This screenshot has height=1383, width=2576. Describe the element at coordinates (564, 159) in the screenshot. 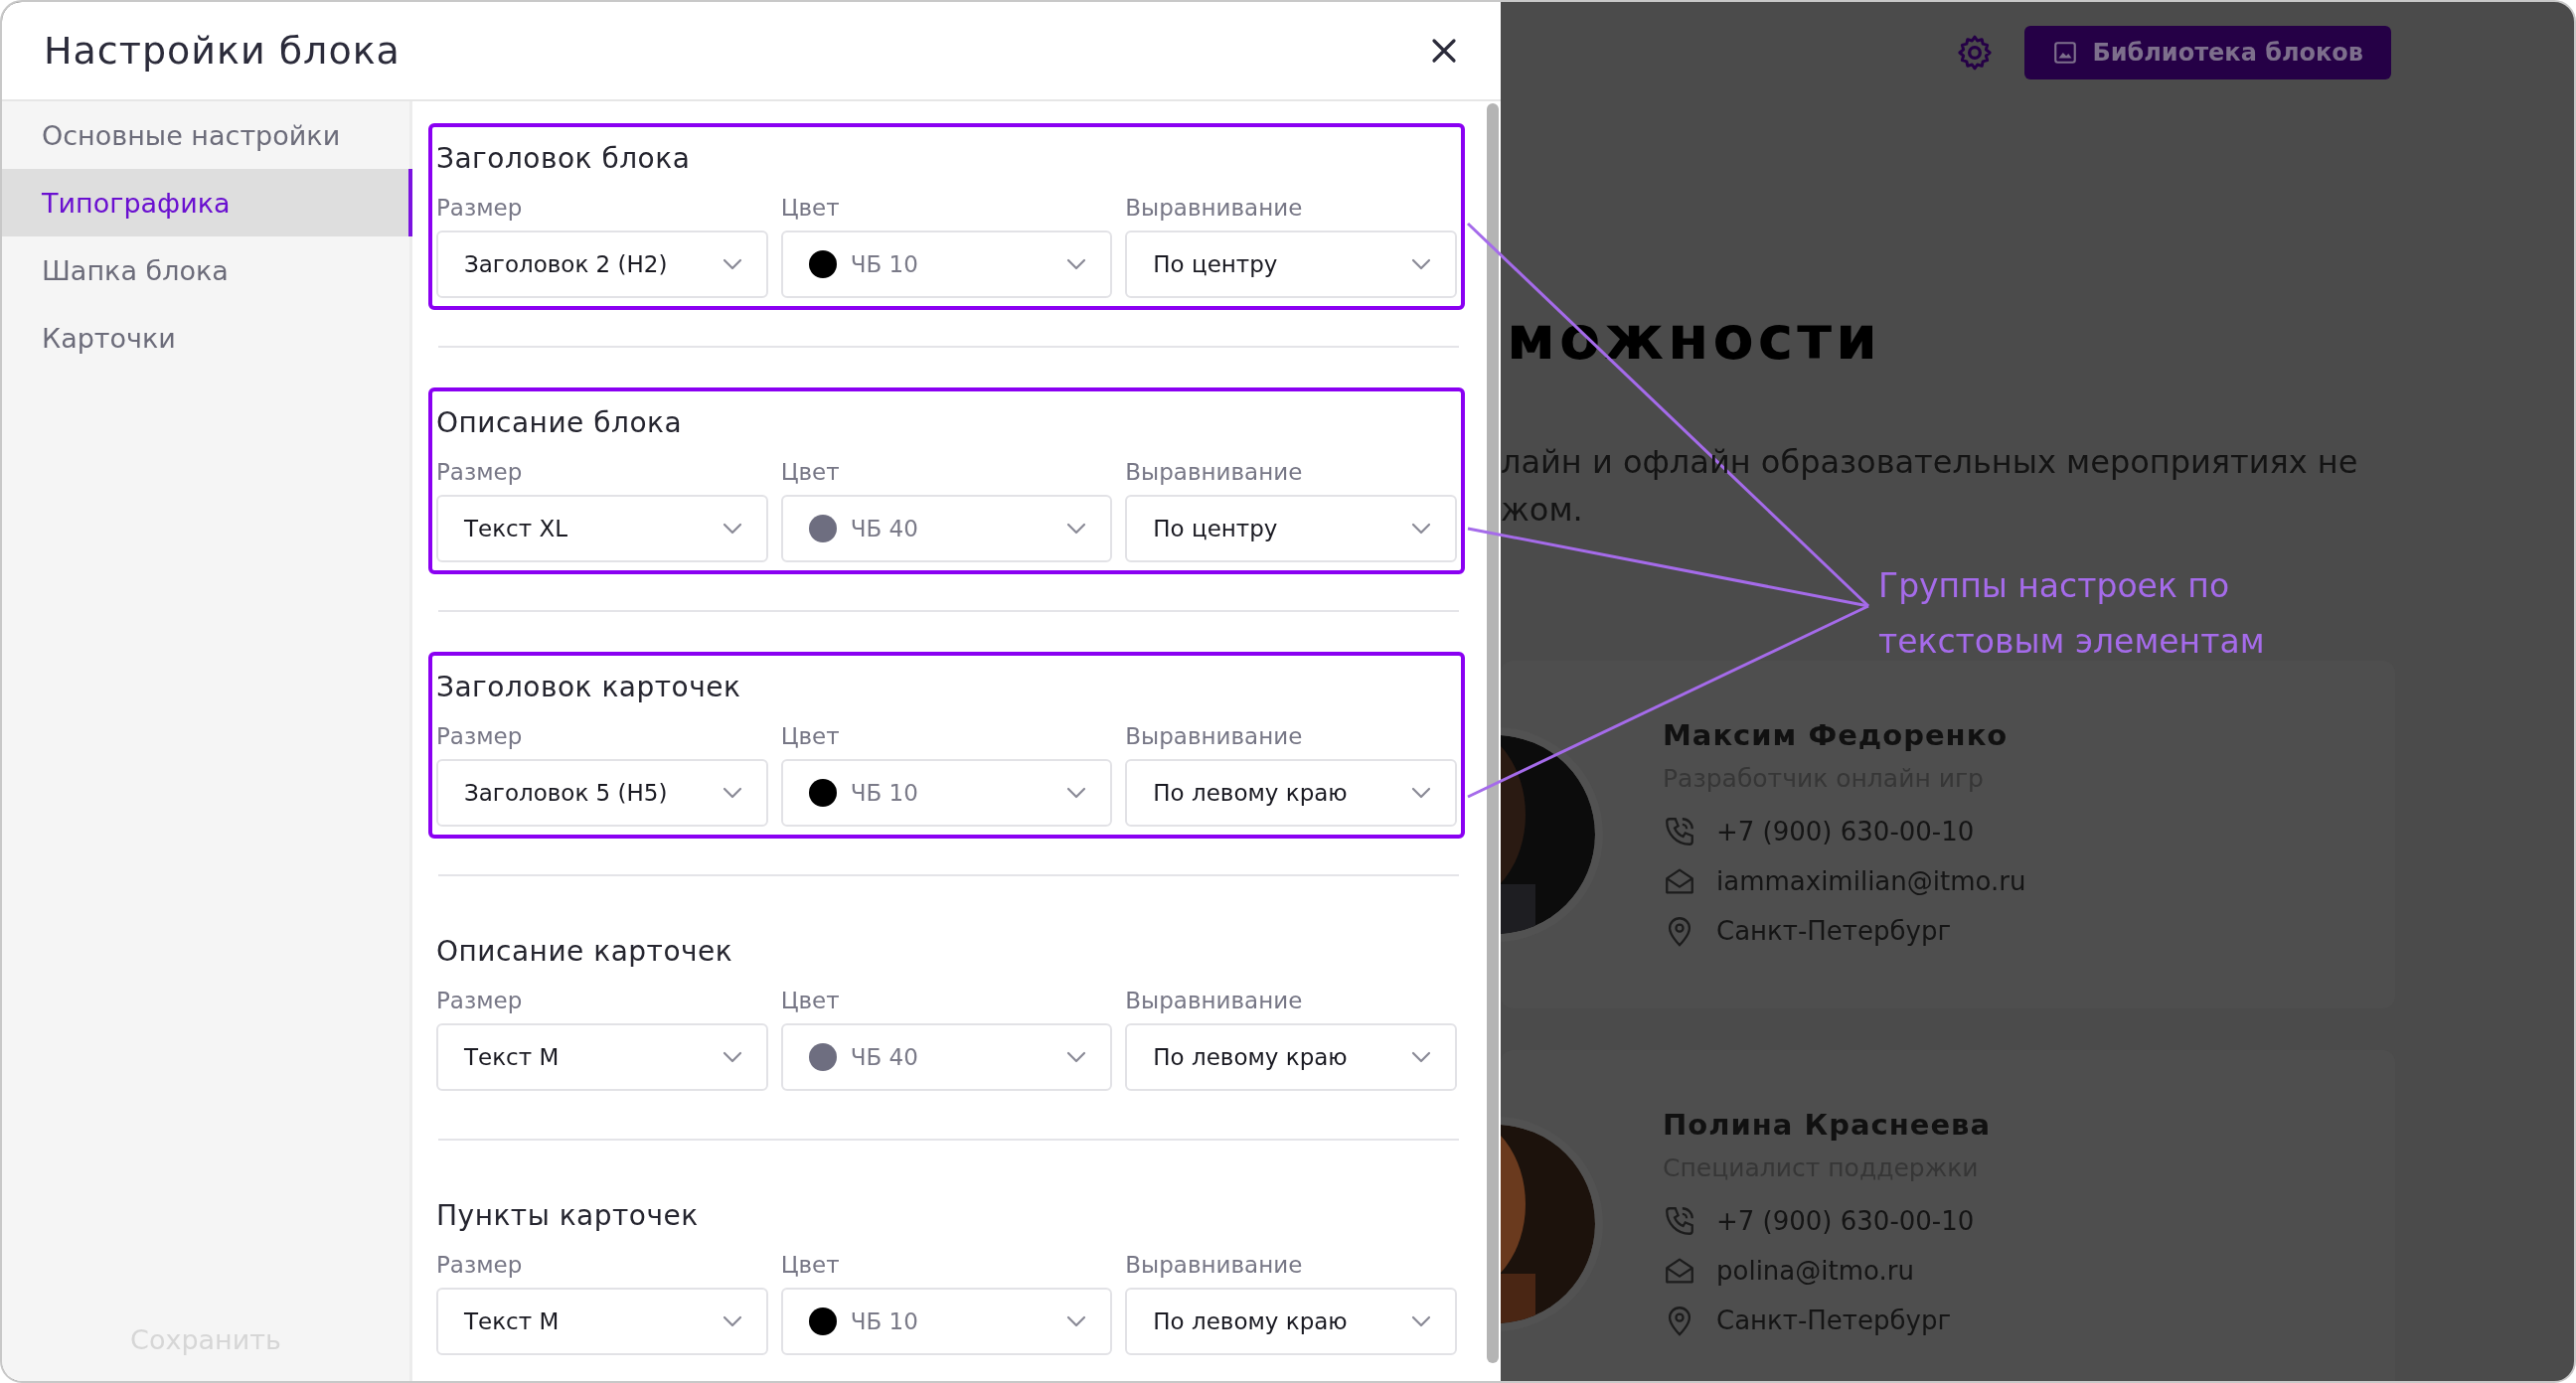

I see `group-title: Заголовок блока` at that location.